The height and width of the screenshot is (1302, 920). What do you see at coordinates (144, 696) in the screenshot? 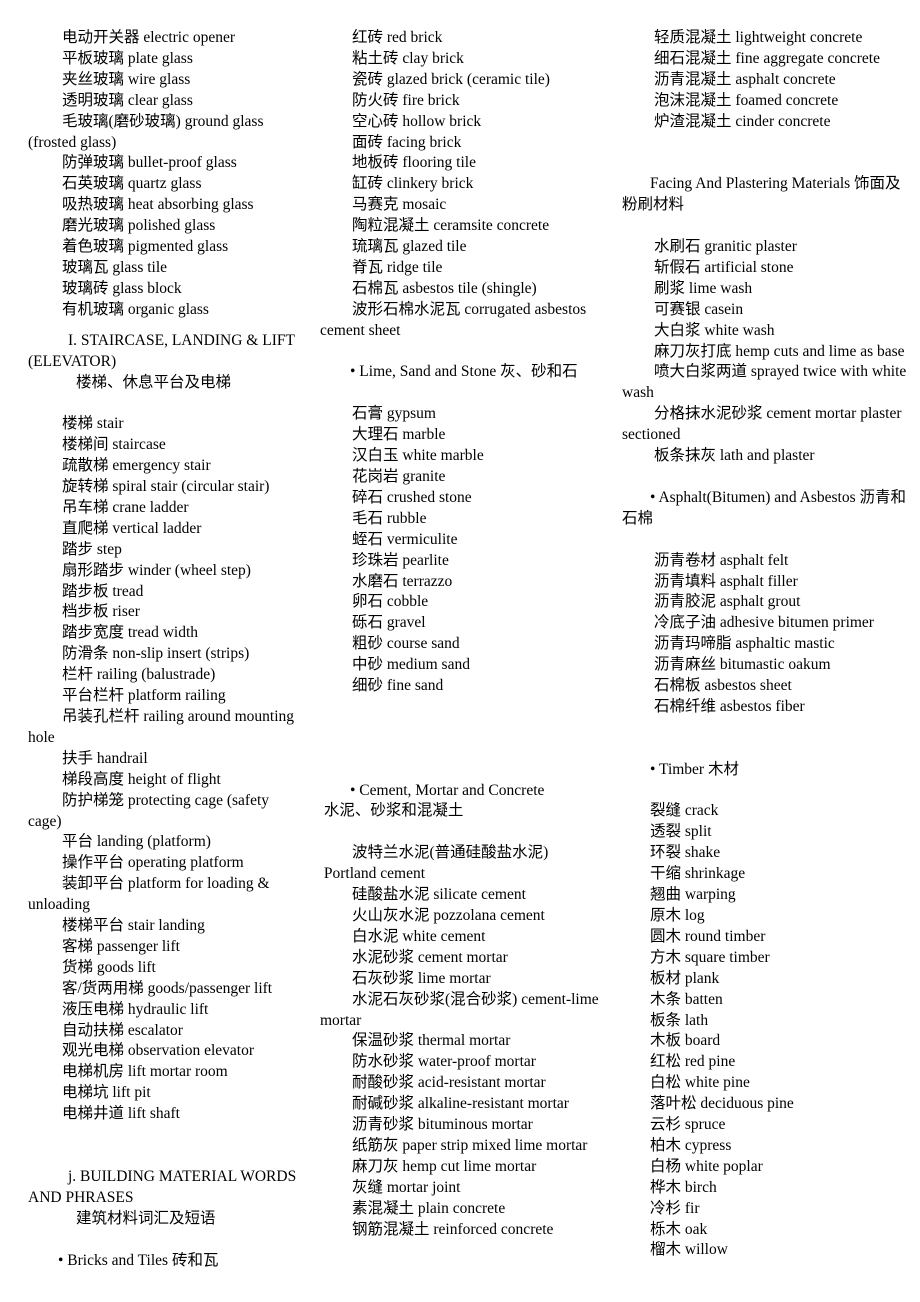
I see `glossary-entry: 平台栏杆 platform railing` at bounding box center [144, 696].